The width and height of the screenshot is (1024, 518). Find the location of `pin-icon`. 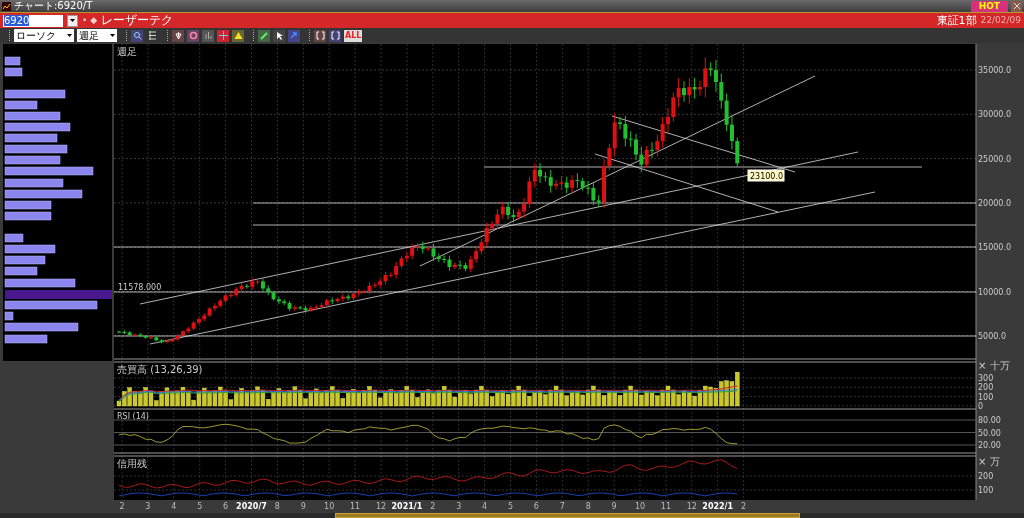

pin-icon is located at coordinates (178, 35).